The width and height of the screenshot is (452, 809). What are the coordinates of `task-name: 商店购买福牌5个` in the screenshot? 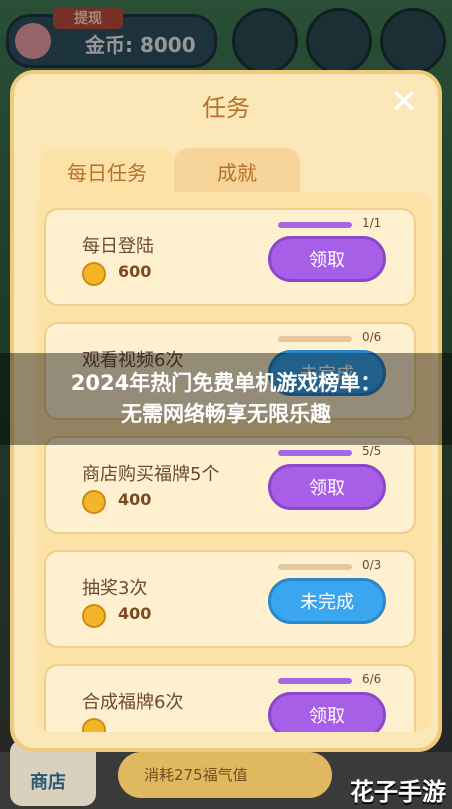 It's located at (151, 474).